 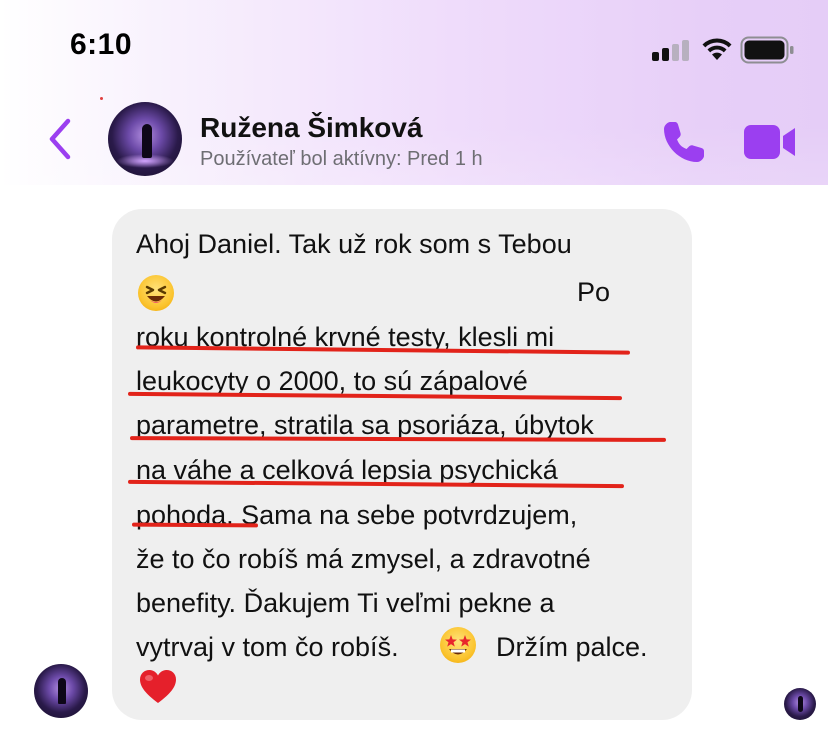 I want to click on call-button, so click(x=684, y=142).